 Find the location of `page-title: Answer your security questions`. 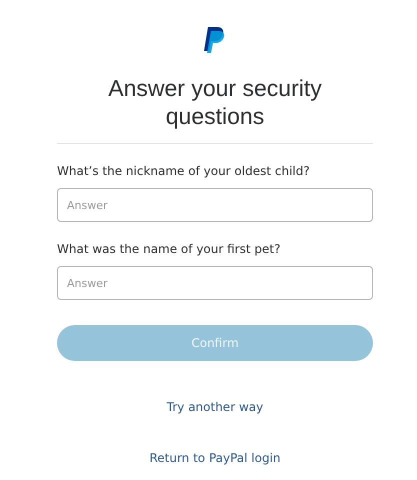

page-title: Answer your security questions is located at coordinates (215, 109).